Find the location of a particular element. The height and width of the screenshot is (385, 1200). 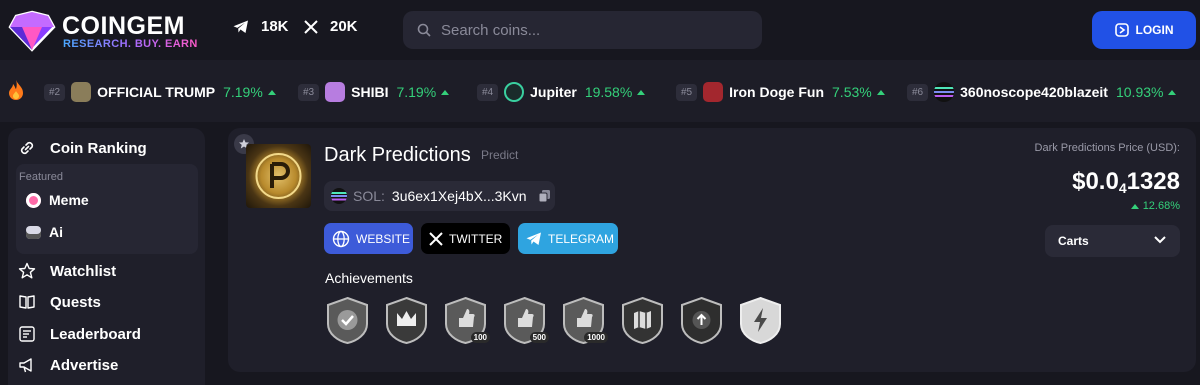

sidebar-item-label: Coin Ranking is located at coordinates (98, 148).